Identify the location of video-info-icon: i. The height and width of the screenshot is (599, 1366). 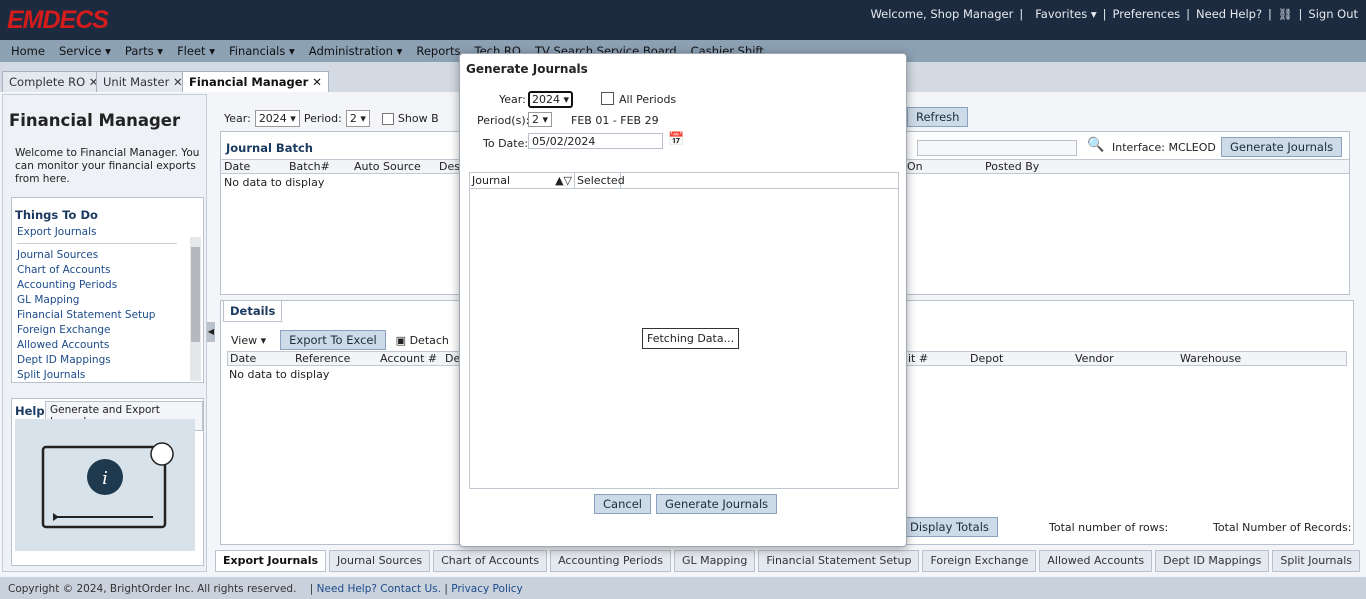
(107, 485).